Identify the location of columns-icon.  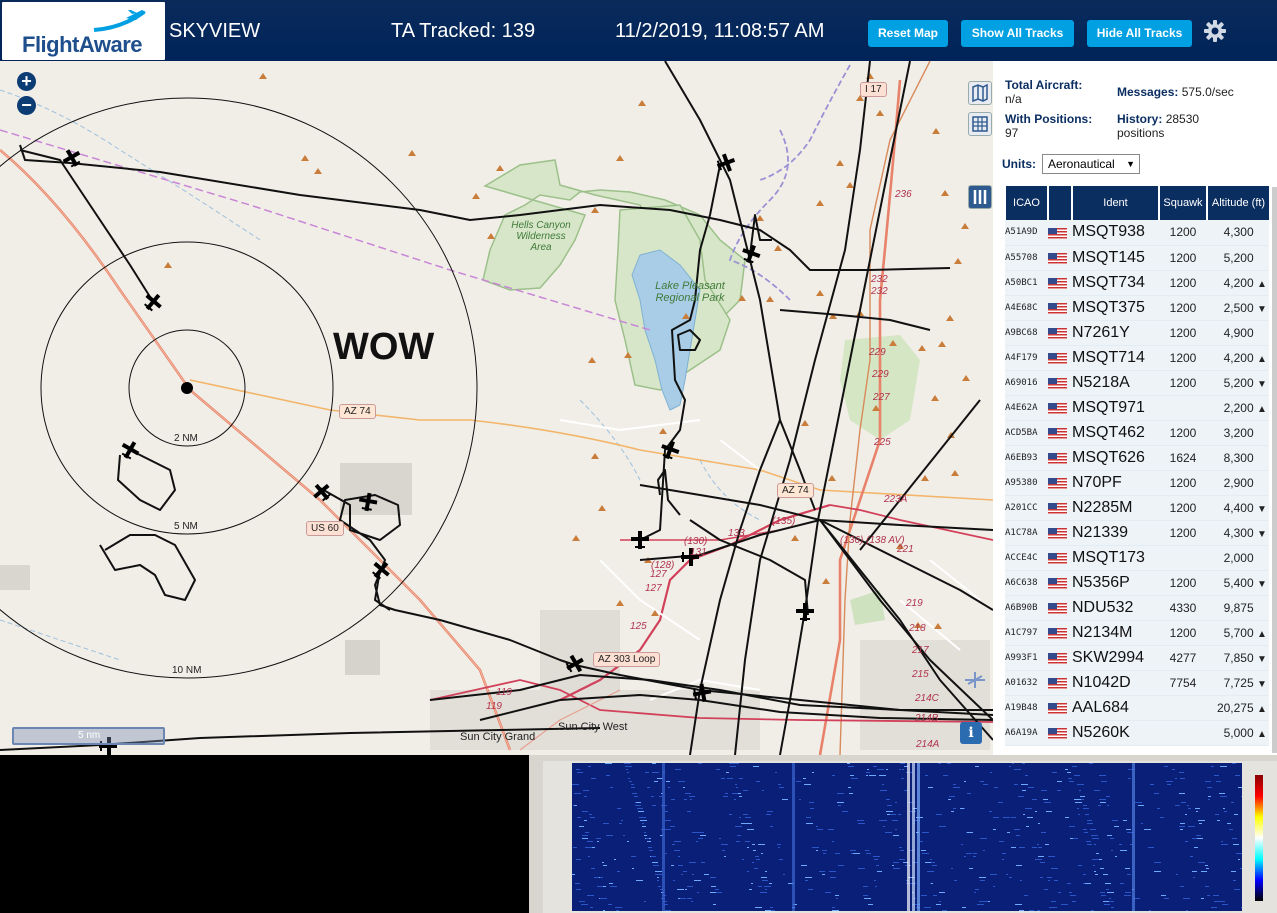
(980, 197).